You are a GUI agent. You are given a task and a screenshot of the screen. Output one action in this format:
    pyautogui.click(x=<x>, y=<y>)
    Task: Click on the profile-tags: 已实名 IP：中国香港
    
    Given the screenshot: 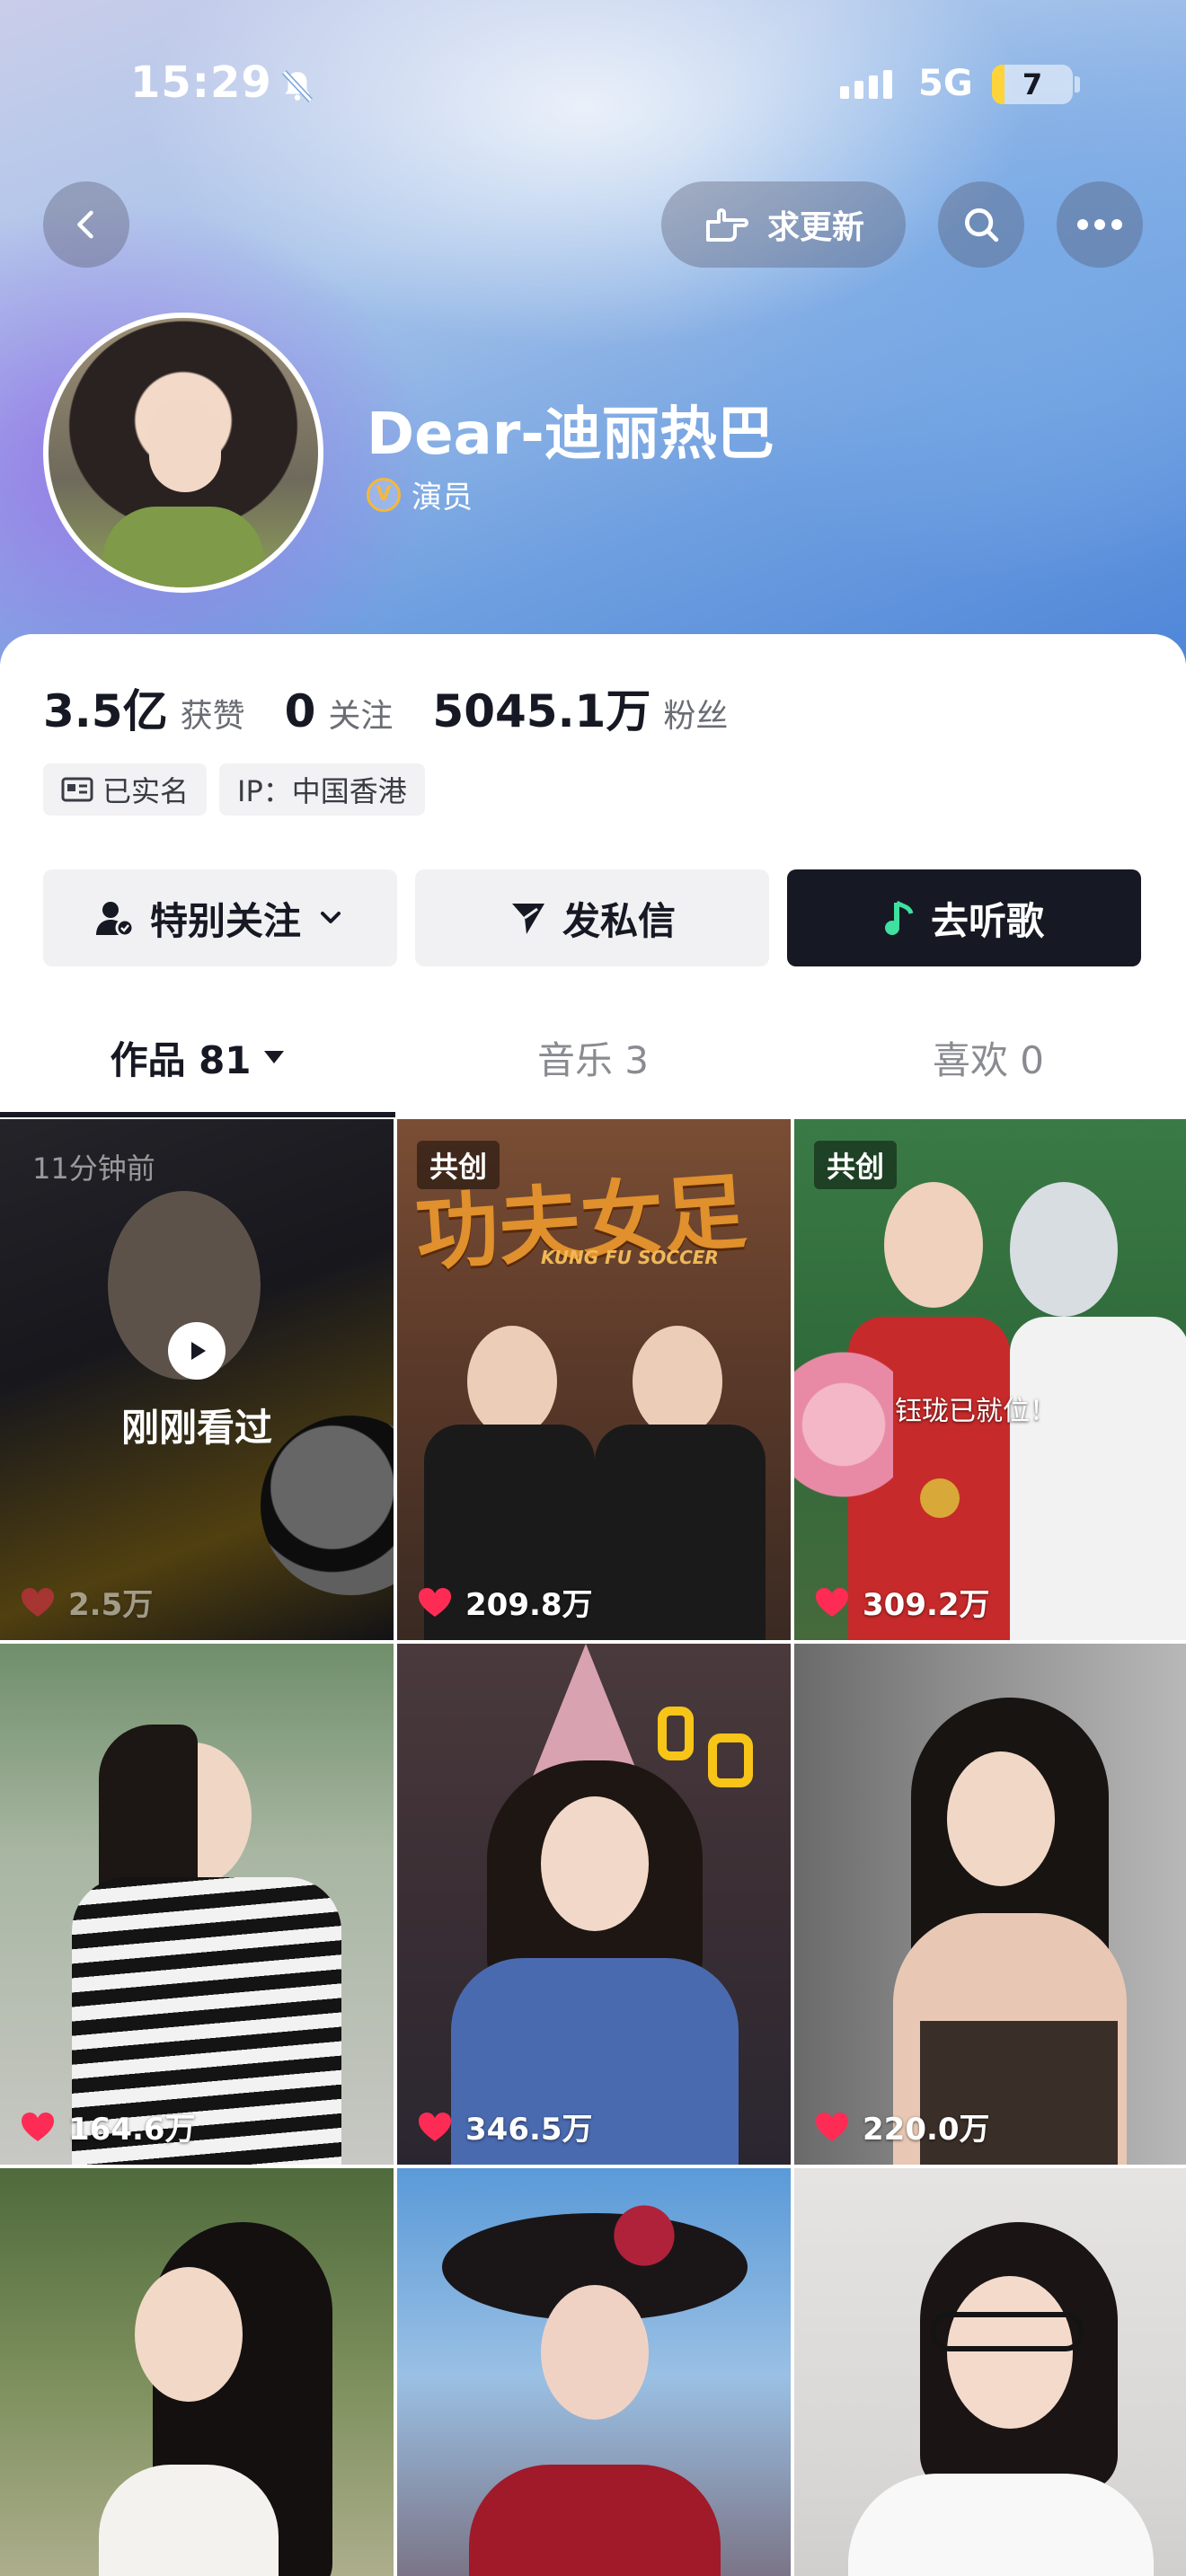 What is the action you would take?
    pyautogui.click(x=234, y=789)
    